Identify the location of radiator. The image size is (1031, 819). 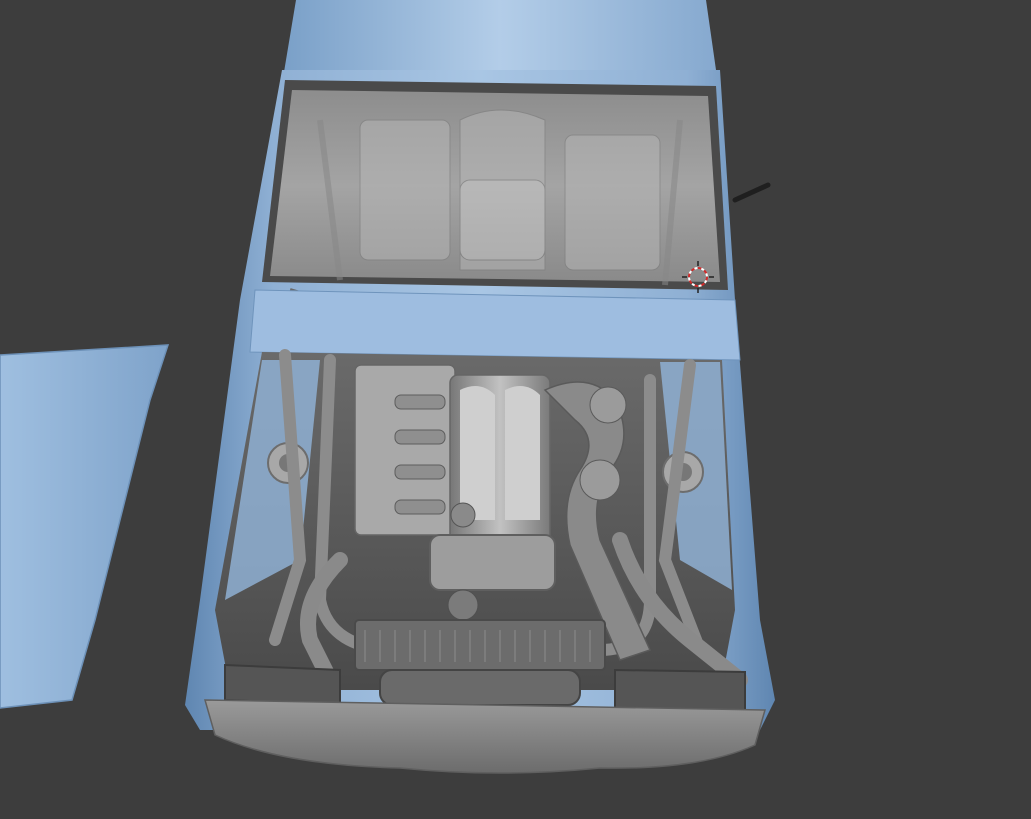
(480, 645).